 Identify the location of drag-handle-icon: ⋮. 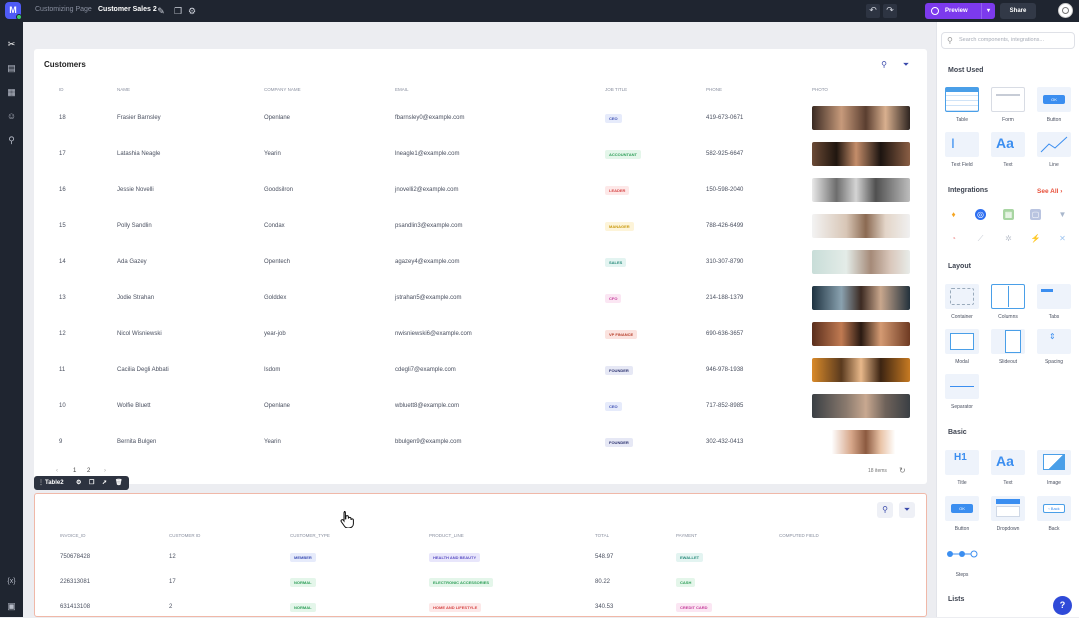
(41, 483).